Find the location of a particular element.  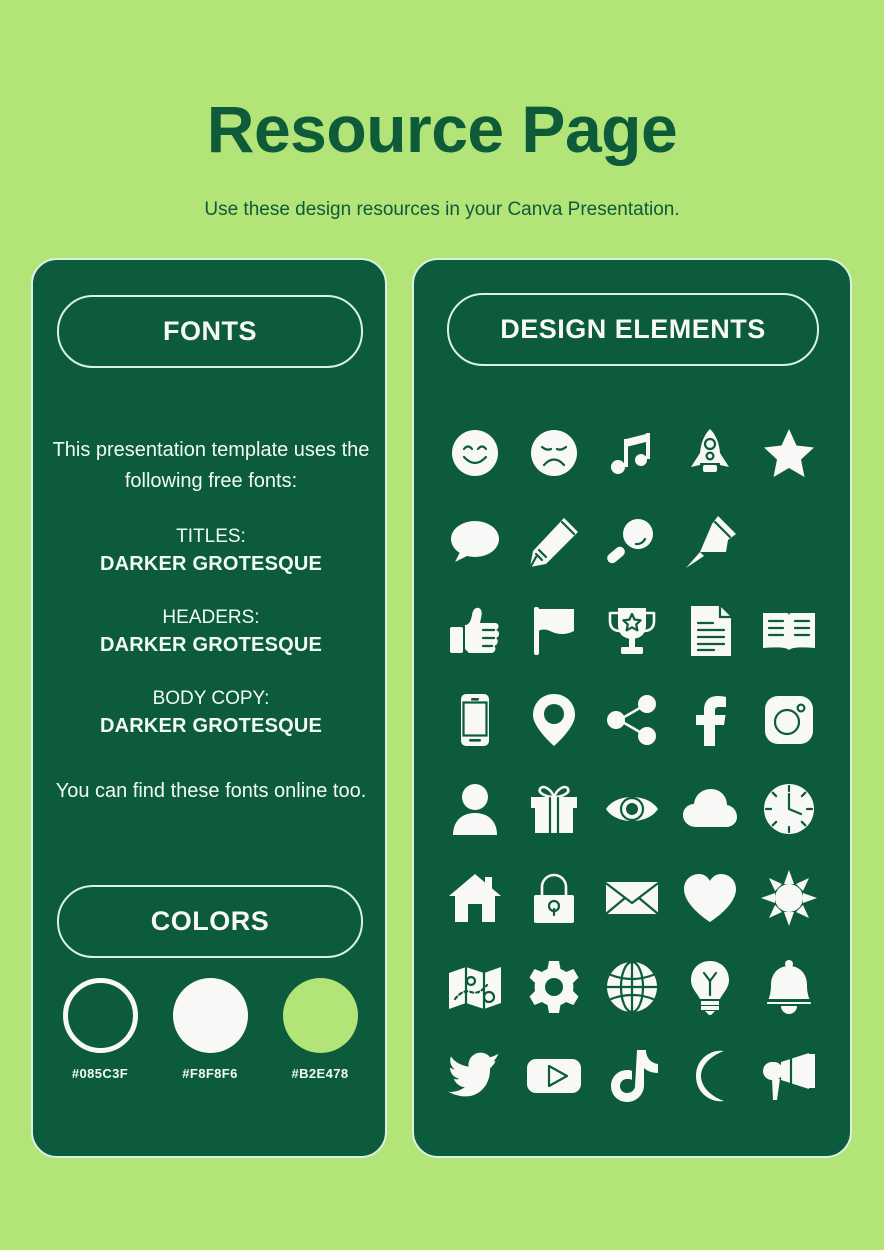

gear-icon is located at coordinates (554, 987).